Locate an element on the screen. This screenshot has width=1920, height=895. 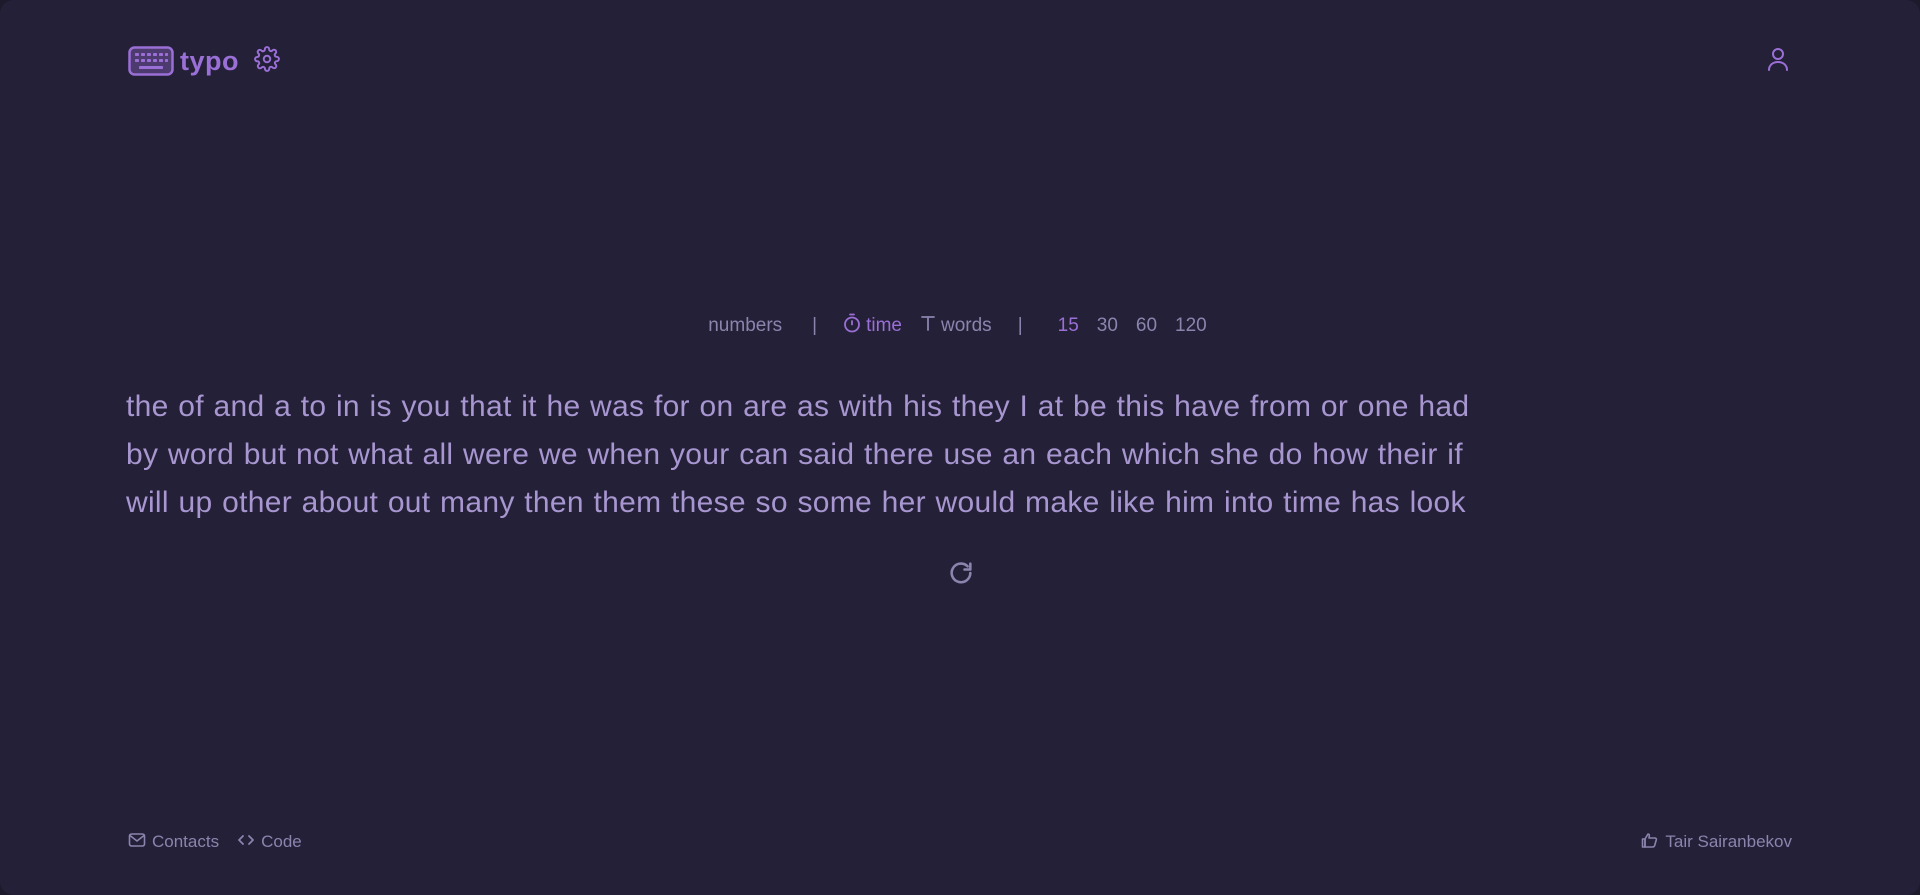
code-link: Code is located at coordinates (269, 842).